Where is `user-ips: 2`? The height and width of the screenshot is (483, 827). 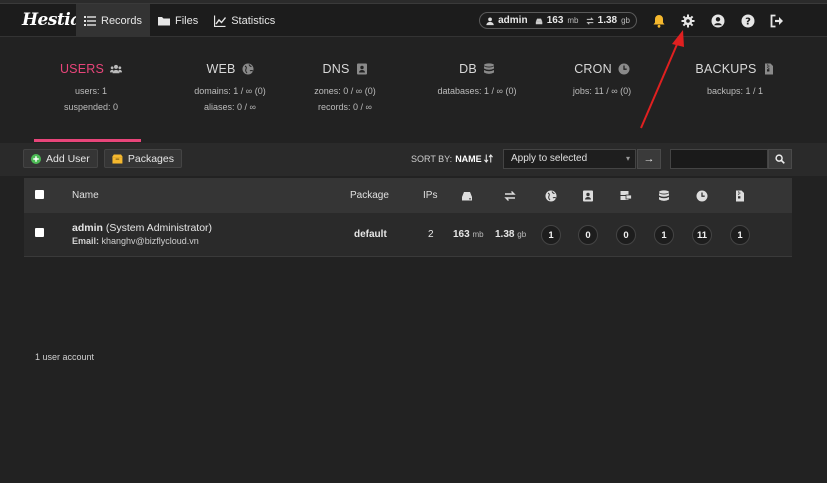
user-ips: 2 is located at coordinates (431, 234).